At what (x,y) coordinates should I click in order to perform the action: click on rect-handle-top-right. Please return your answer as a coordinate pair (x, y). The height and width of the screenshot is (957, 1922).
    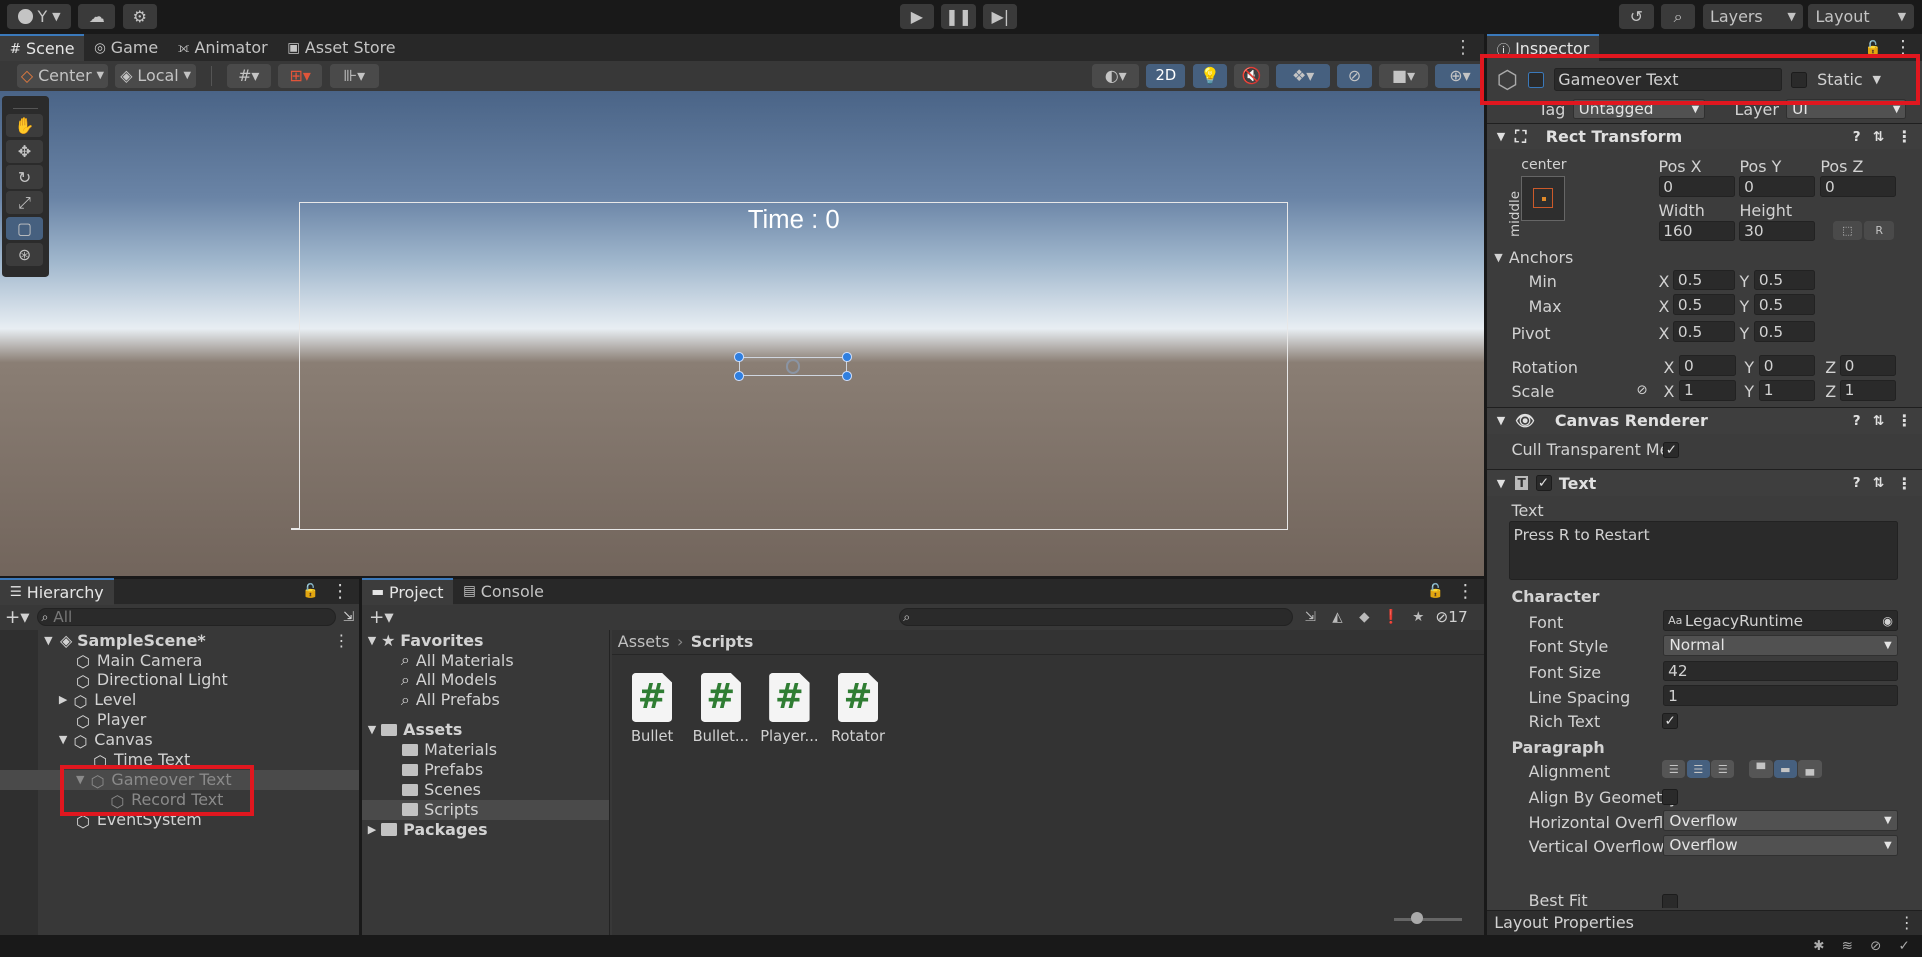
    Looking at the image, I should click on (847, 356).